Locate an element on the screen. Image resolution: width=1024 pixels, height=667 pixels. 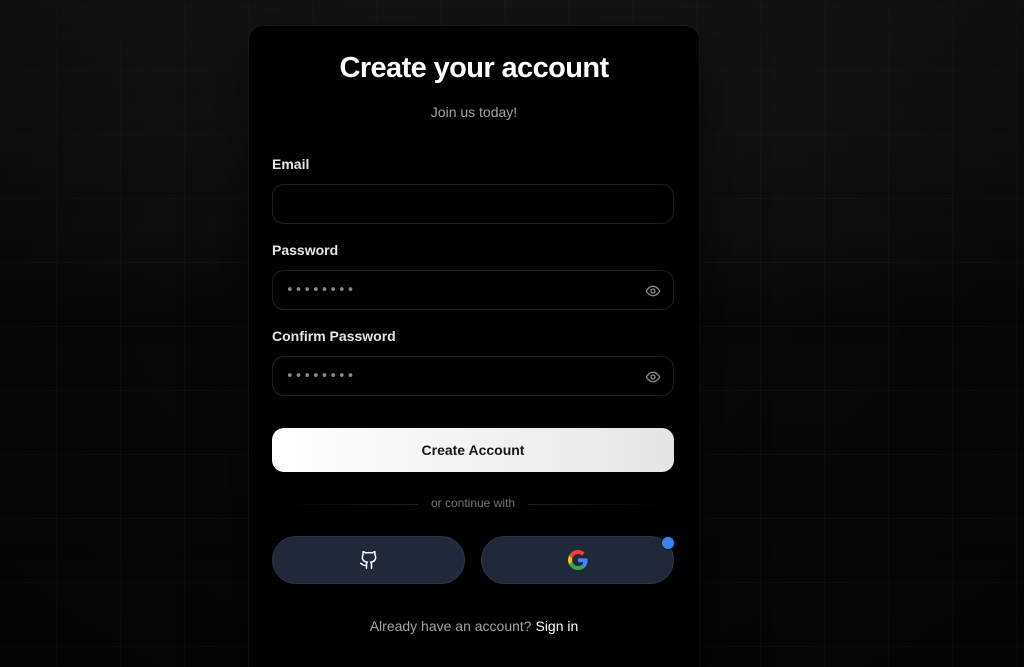
email-field is located at coordinates (473, 204).